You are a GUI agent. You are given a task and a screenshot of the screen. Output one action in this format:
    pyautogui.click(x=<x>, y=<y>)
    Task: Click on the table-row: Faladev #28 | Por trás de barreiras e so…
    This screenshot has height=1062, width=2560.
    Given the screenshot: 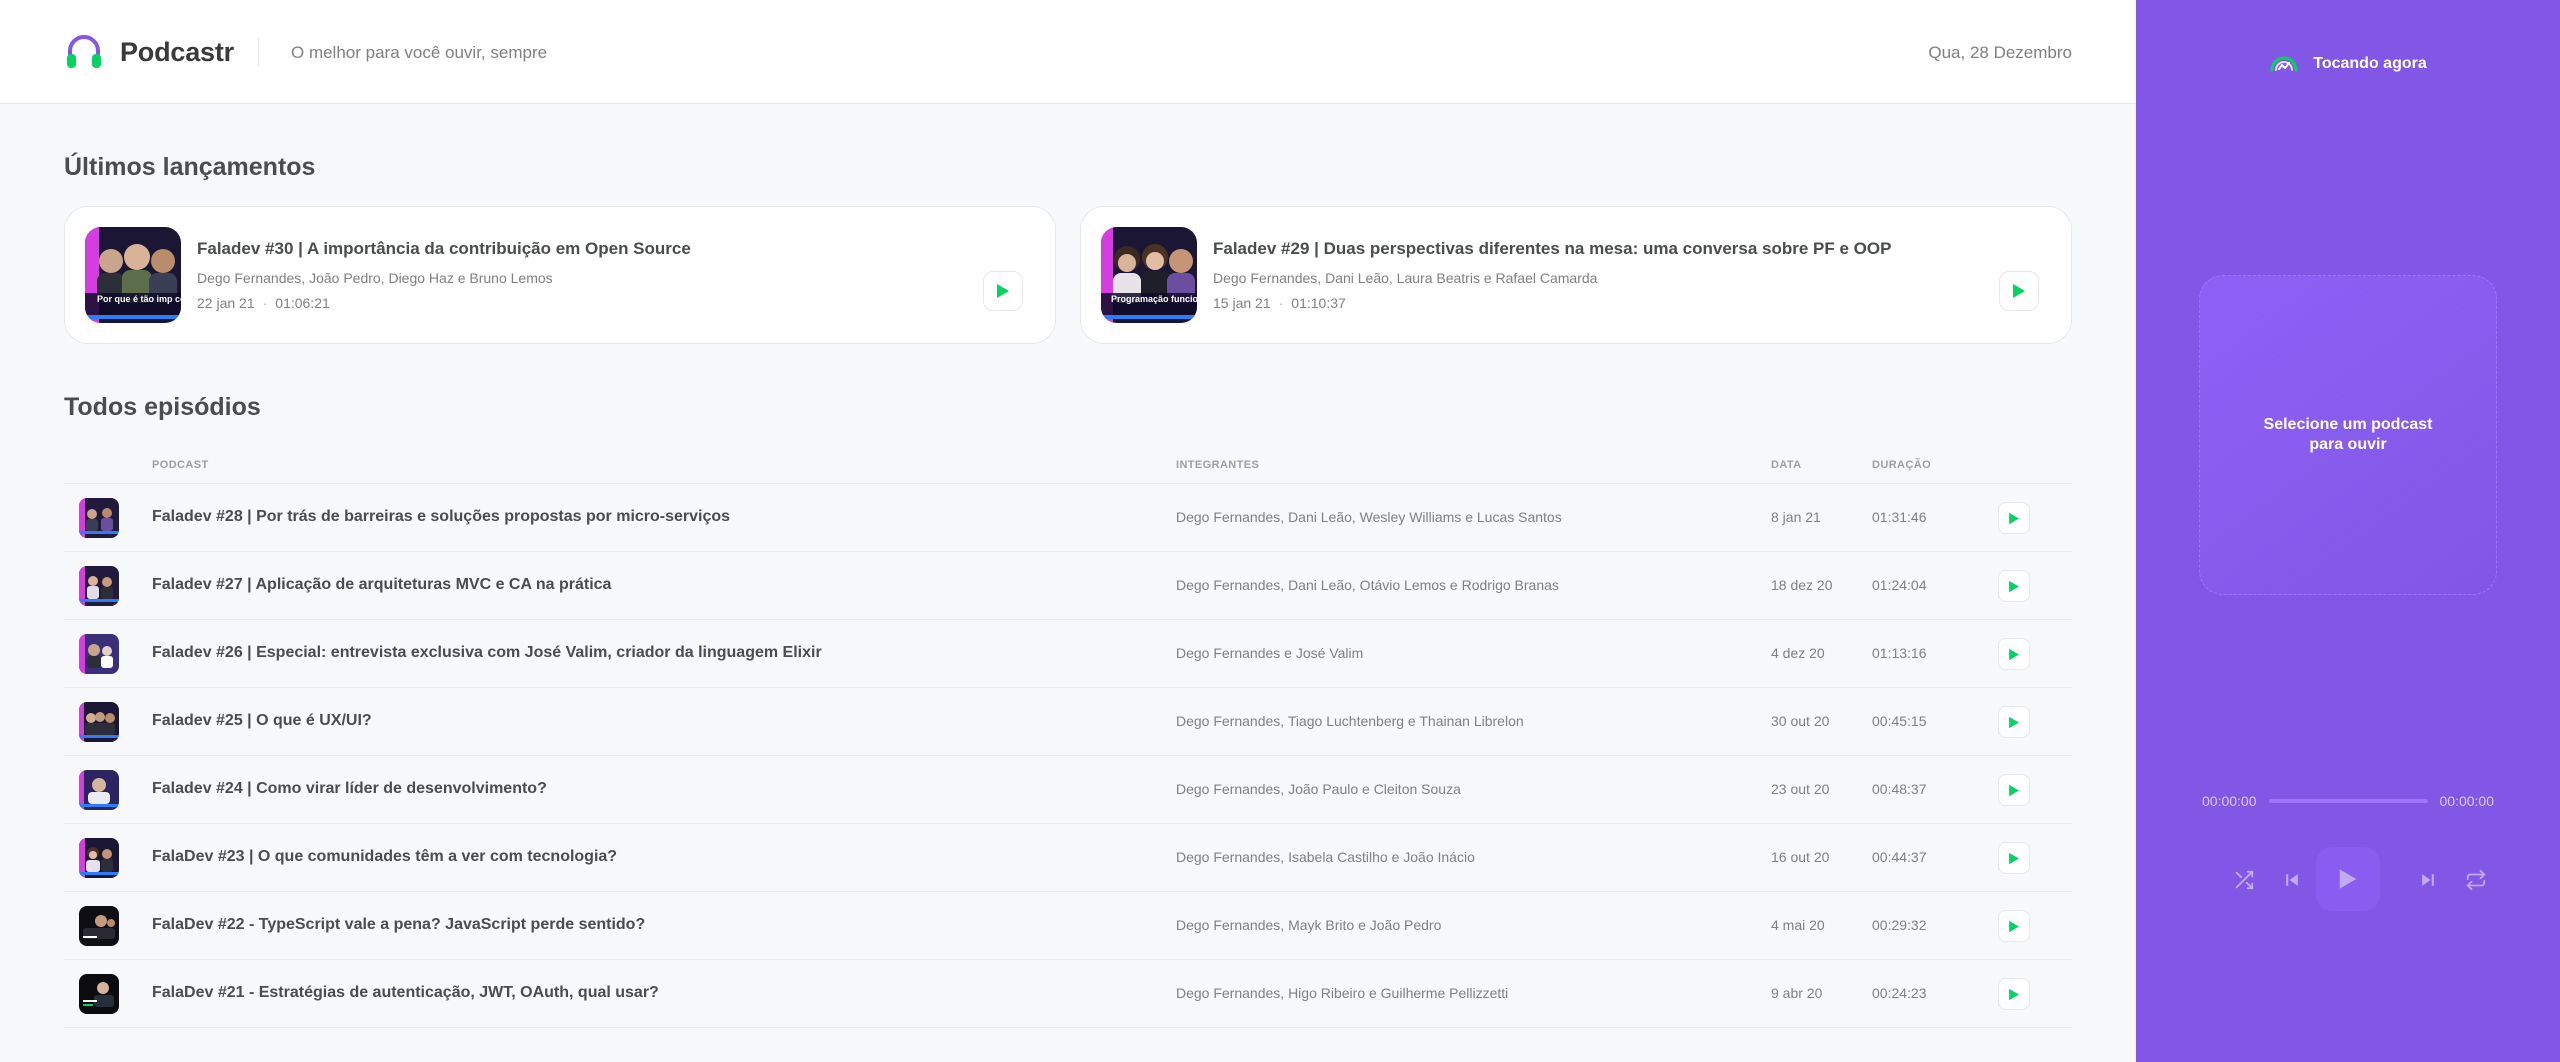 What is the action you would take?
    pyautogui.click(x=1068, y=518)
    